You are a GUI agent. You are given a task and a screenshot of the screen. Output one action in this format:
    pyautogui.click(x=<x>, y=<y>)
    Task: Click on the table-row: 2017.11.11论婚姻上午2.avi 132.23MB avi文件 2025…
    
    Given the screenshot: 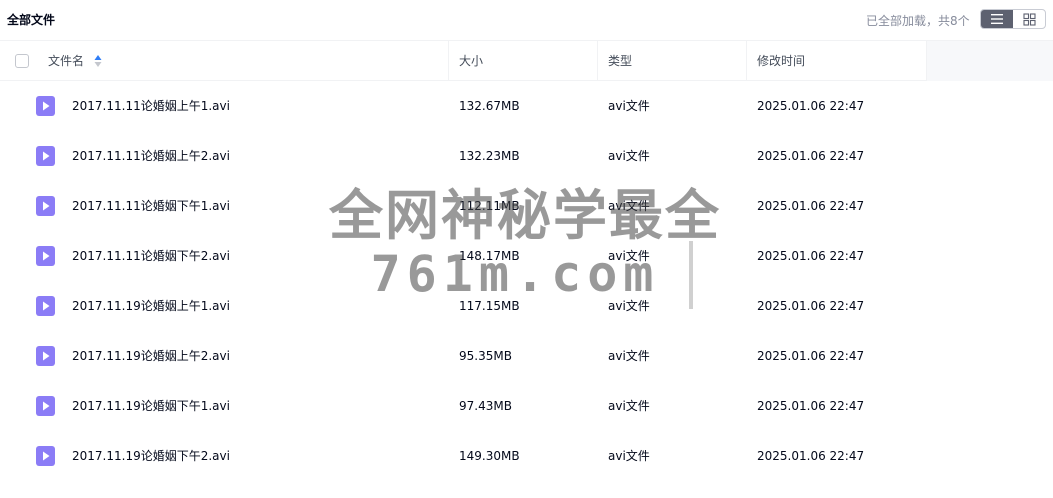 What is the action you would take?
    pyautogui.click(x=526, y=156)
    